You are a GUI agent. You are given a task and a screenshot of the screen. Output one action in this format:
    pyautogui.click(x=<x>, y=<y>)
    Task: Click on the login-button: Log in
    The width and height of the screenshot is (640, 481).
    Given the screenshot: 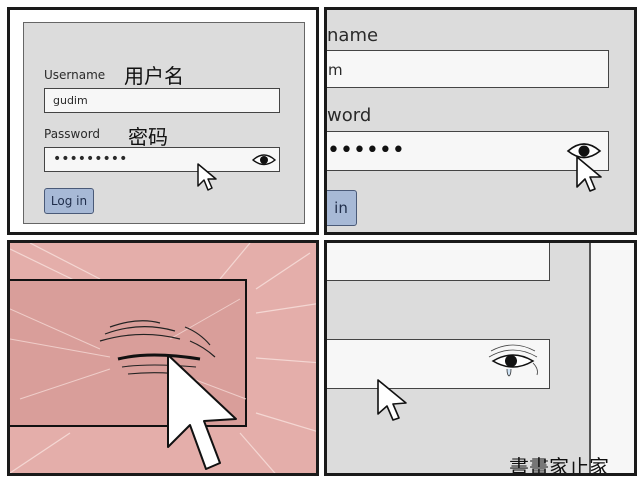 What is the action you would take?
    pyautogui.click(x=69, y=201)
    